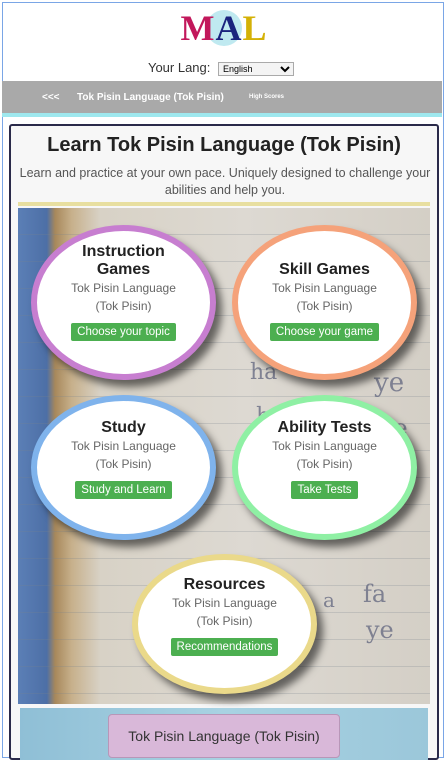 The image size is (448, 760). What do you see at coordinates (224, 736) in the screenshot?
I see `language-button: Tok Pisin Language (Tok Pisin)` at bounding box center [224, 736].